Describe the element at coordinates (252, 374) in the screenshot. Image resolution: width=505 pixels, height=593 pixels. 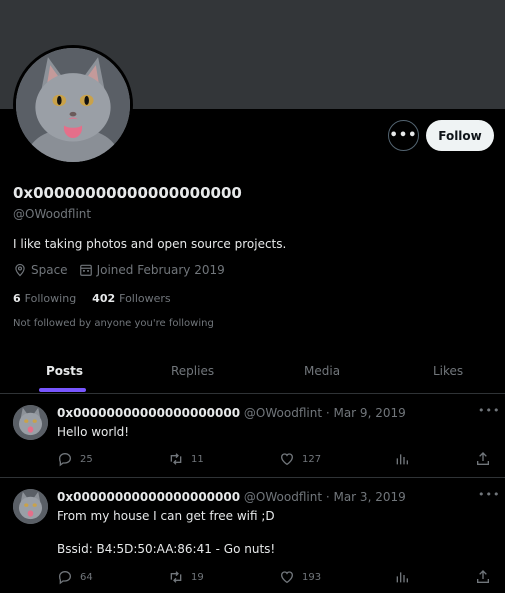
I see `profile-tabs: Posts Replies Media Likes` at that location.